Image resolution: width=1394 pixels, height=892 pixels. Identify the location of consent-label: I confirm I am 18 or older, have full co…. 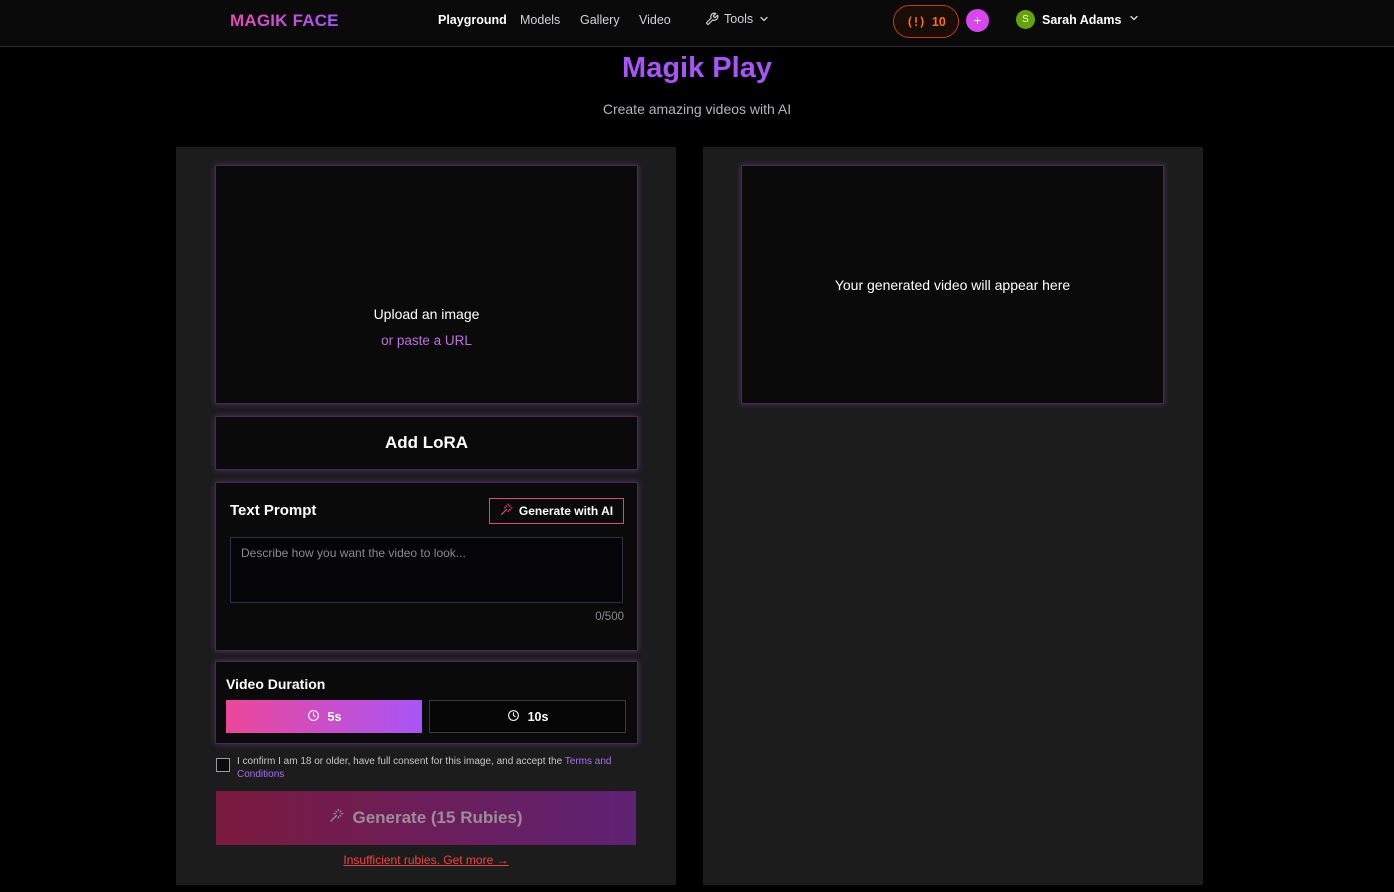
(401, 761).